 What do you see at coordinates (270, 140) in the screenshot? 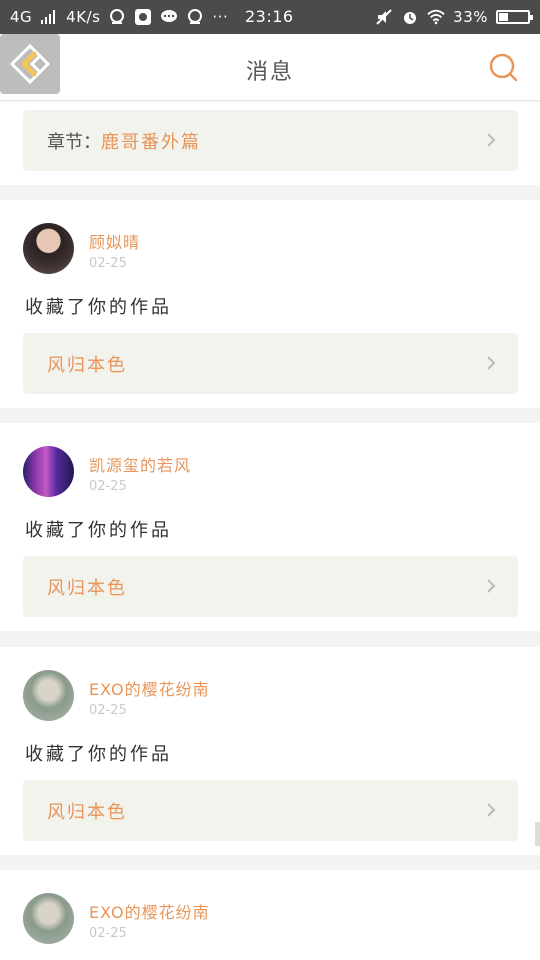
I see `chapter-link: 章节： 鹿哥番外篇` at bounding box center [270, 140].